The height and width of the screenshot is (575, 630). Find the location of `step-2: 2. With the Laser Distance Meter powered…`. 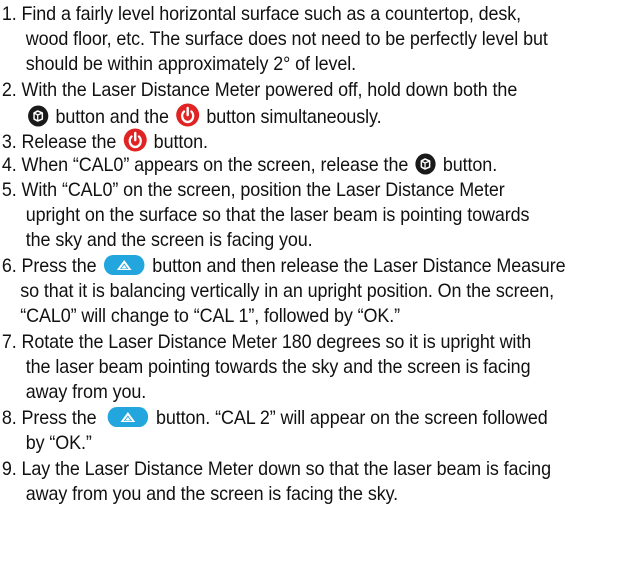

step-2: 2. With the Laser Distance Meter powered… is located at coordinates (290, 103).